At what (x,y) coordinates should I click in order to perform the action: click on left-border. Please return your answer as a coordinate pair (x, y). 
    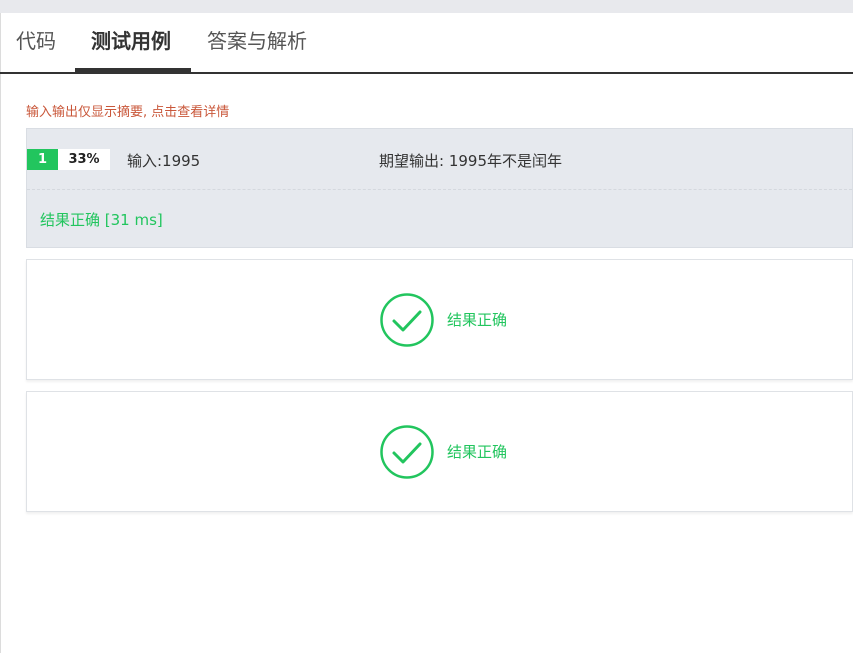
    Looking at the image, I should click on (0, 333).